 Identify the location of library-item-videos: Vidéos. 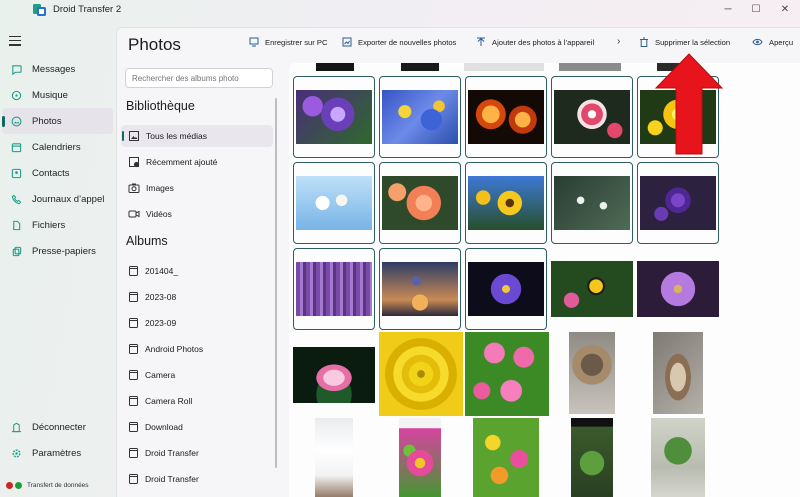
(197, 214).